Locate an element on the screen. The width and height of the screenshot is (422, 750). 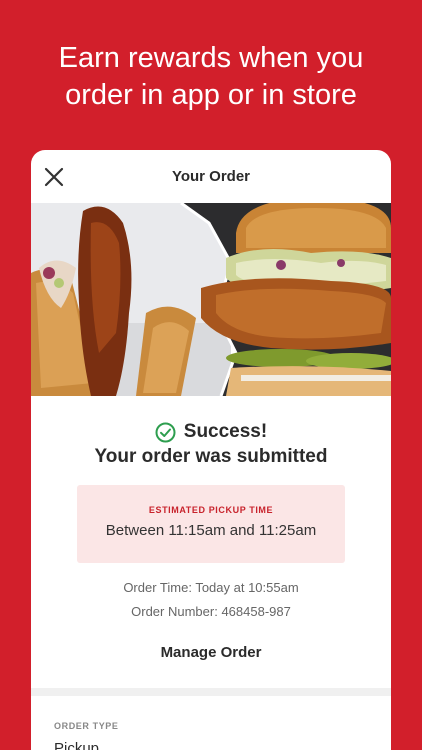
success-heading: Success! is located at coordinates (211, 432).